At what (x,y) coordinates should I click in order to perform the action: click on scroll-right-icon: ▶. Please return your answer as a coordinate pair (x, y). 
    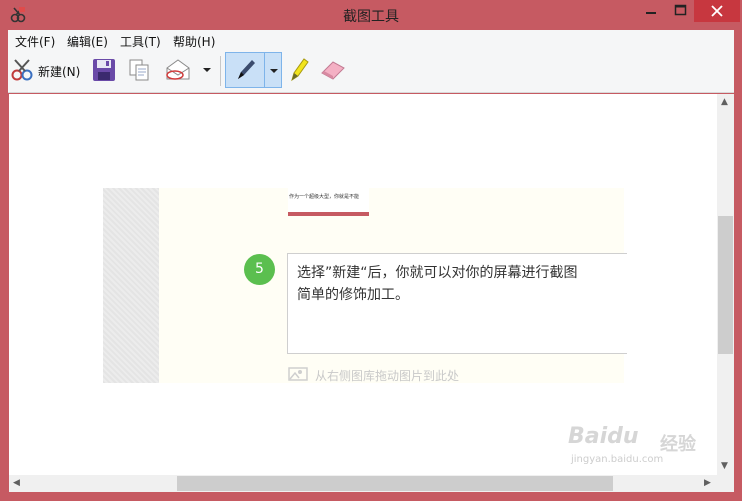
    Looking at the image, I should click on (707, 483).